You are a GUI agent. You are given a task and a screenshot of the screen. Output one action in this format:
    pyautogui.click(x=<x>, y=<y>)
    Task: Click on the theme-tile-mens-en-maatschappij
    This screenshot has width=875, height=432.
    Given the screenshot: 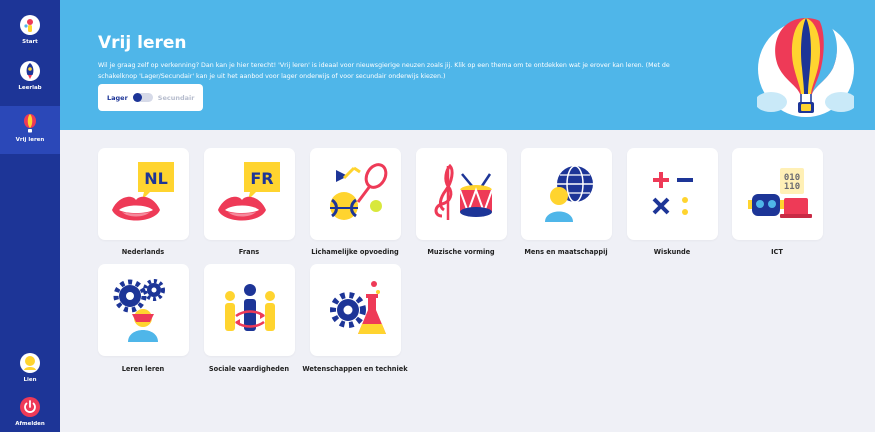 What is the action you would take?
    pyautogui.click(x=566, y=194)
    